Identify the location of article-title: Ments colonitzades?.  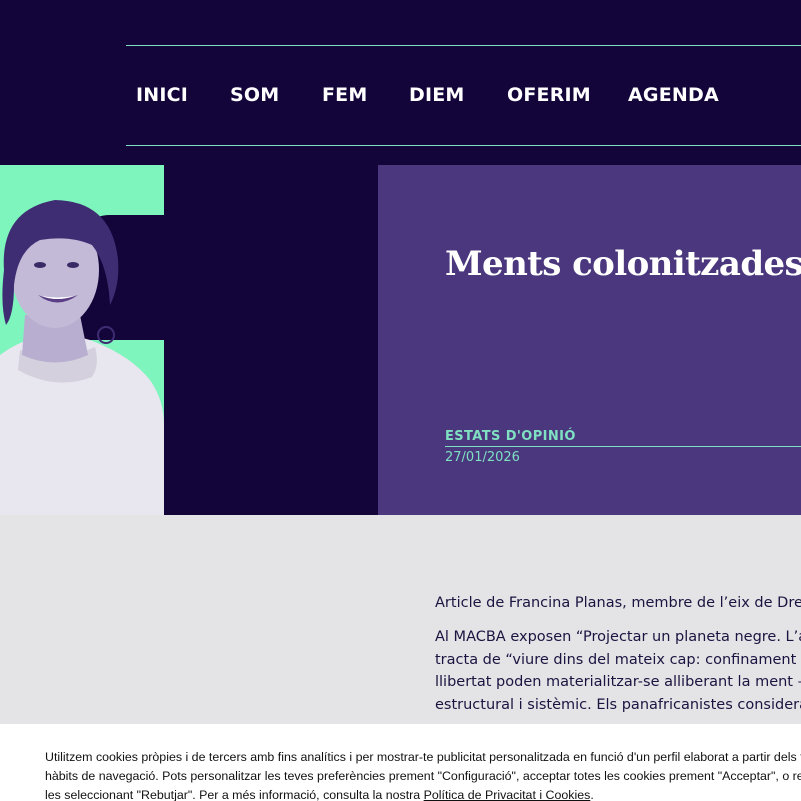
(623, 264).